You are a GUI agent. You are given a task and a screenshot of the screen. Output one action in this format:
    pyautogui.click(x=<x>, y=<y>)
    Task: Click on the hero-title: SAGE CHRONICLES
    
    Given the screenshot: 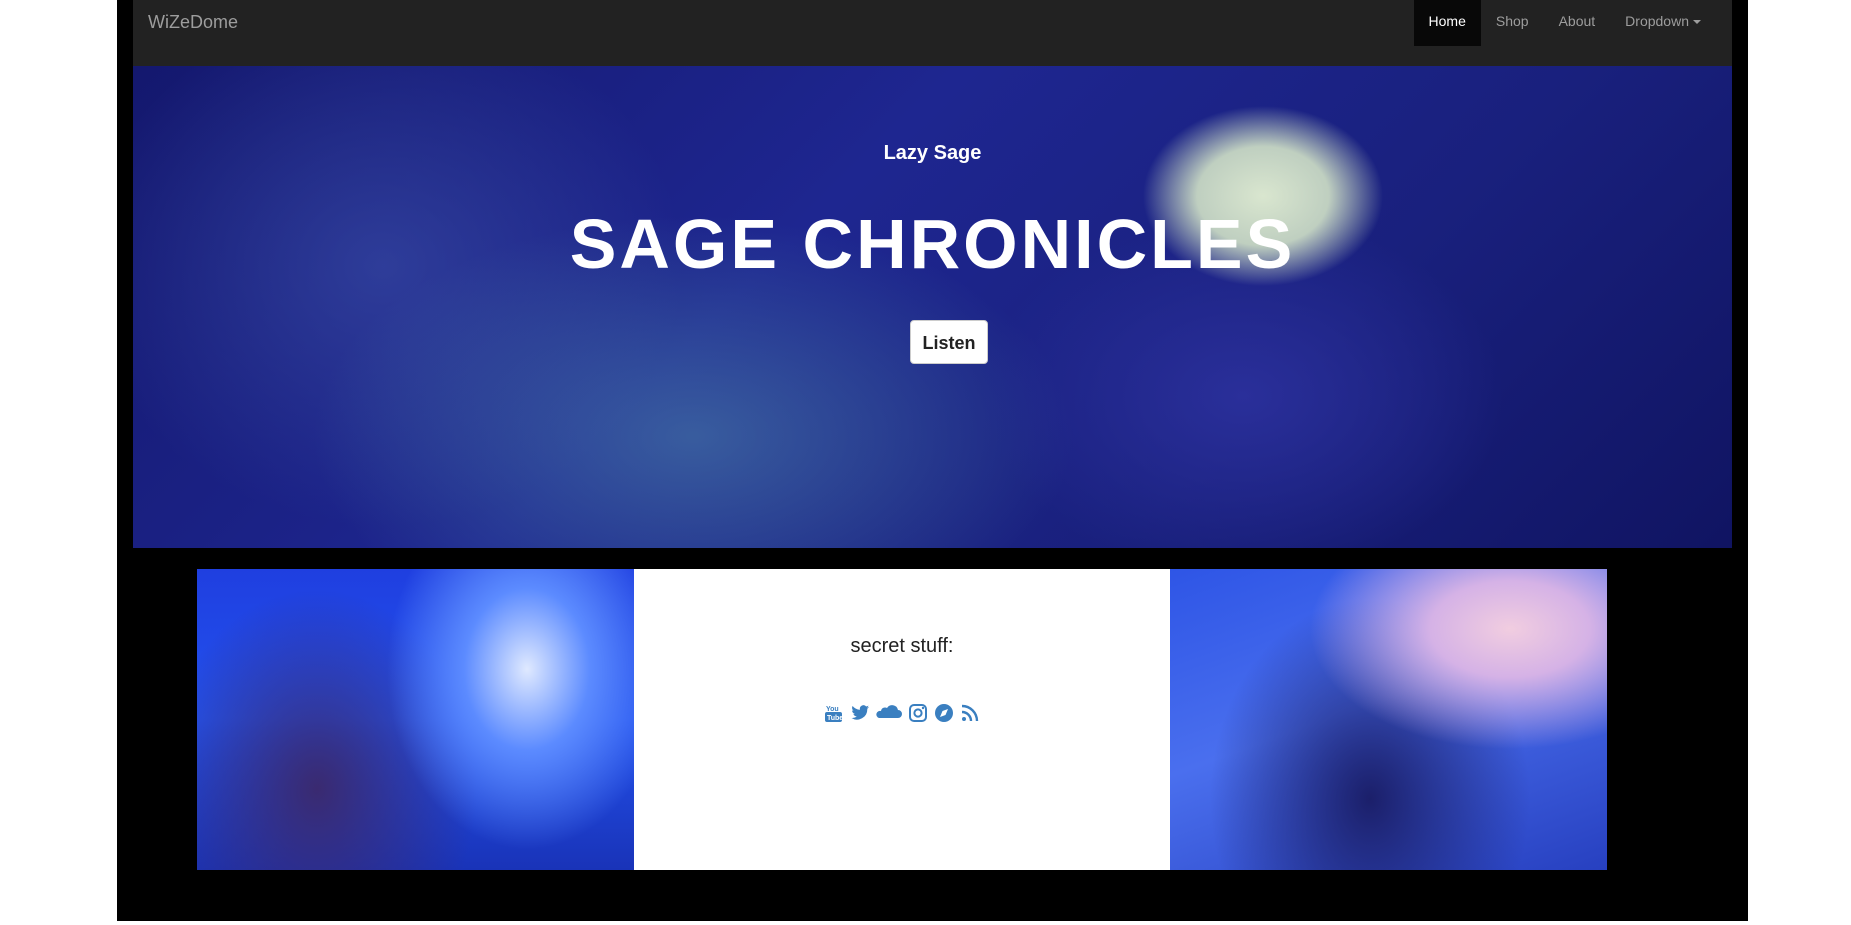 What is the action you would take?
    pyautogui.click(x=932, y=244)
    